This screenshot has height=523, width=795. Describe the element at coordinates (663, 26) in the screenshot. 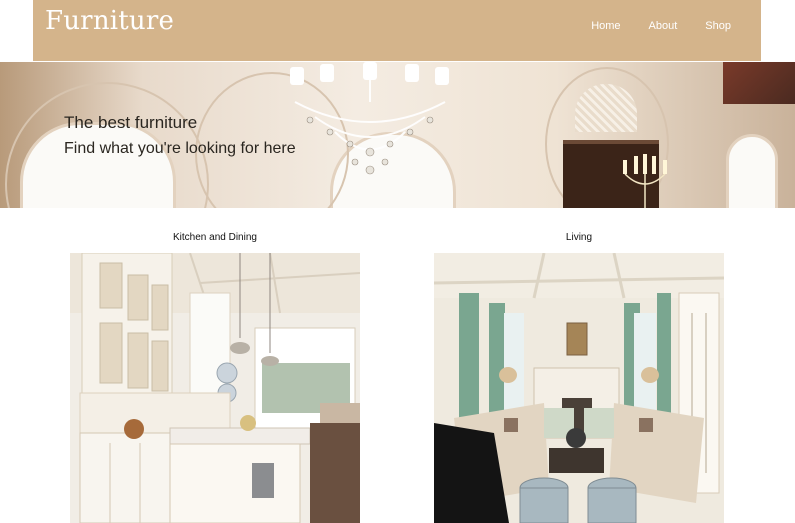

I see `nav-about-link: About` at that location.